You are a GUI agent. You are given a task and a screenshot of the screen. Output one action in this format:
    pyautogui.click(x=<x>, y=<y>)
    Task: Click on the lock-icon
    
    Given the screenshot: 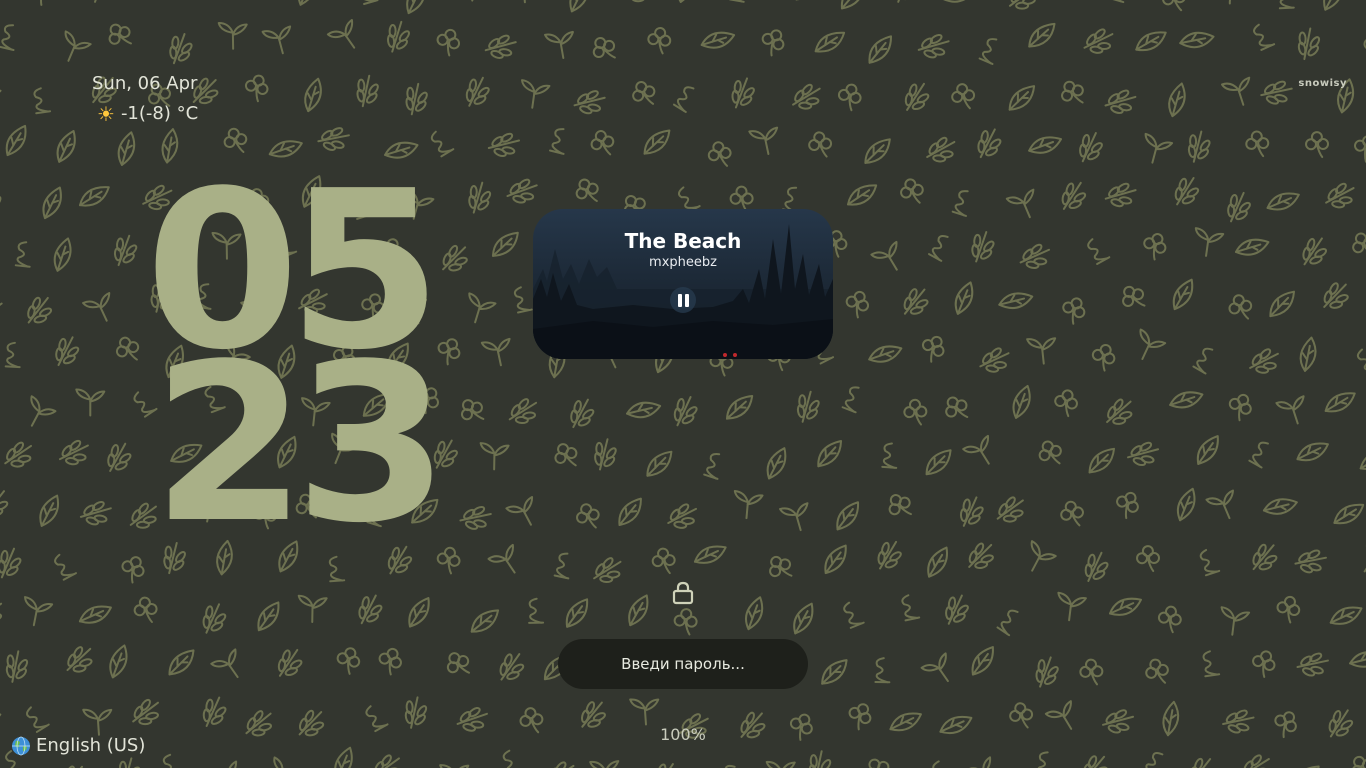 What is the action you would take?
    pyautogui.click(x=683, y=593)
    